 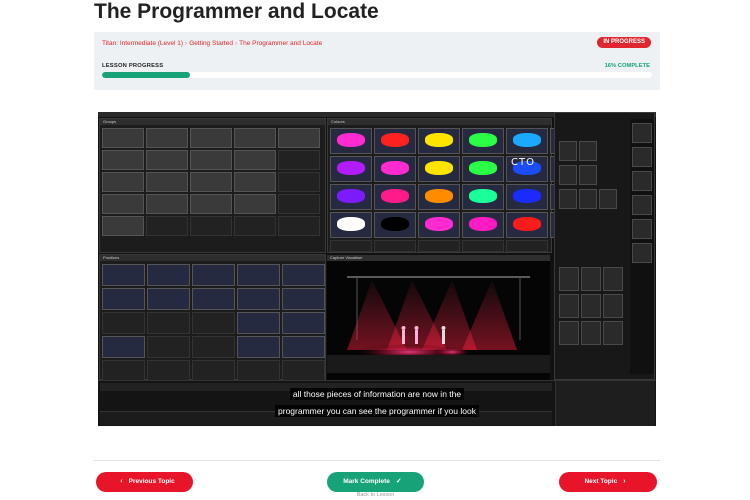 I want to click on mark-complete-button: Mark Complete ✓, so click(x=375, y=482).